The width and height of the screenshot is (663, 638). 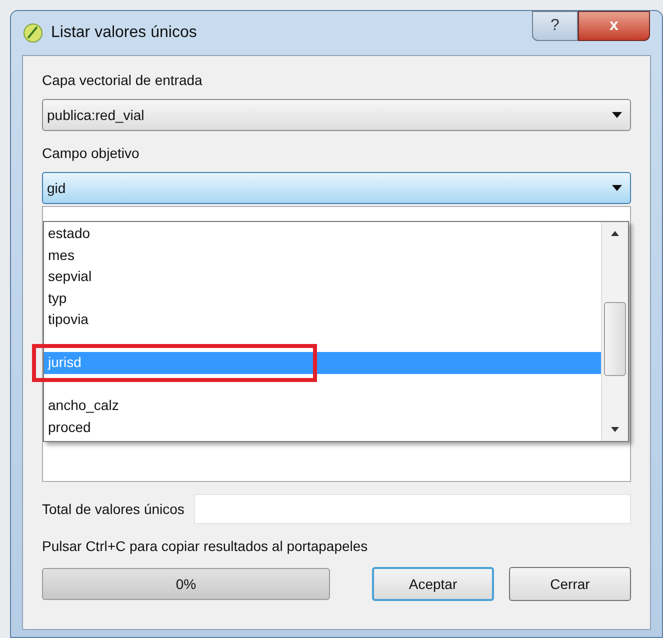 What do you see at coordinates (336, 188) in the screenshot?
I see `field-dropdown: gid` at bounding box center [336, 188].